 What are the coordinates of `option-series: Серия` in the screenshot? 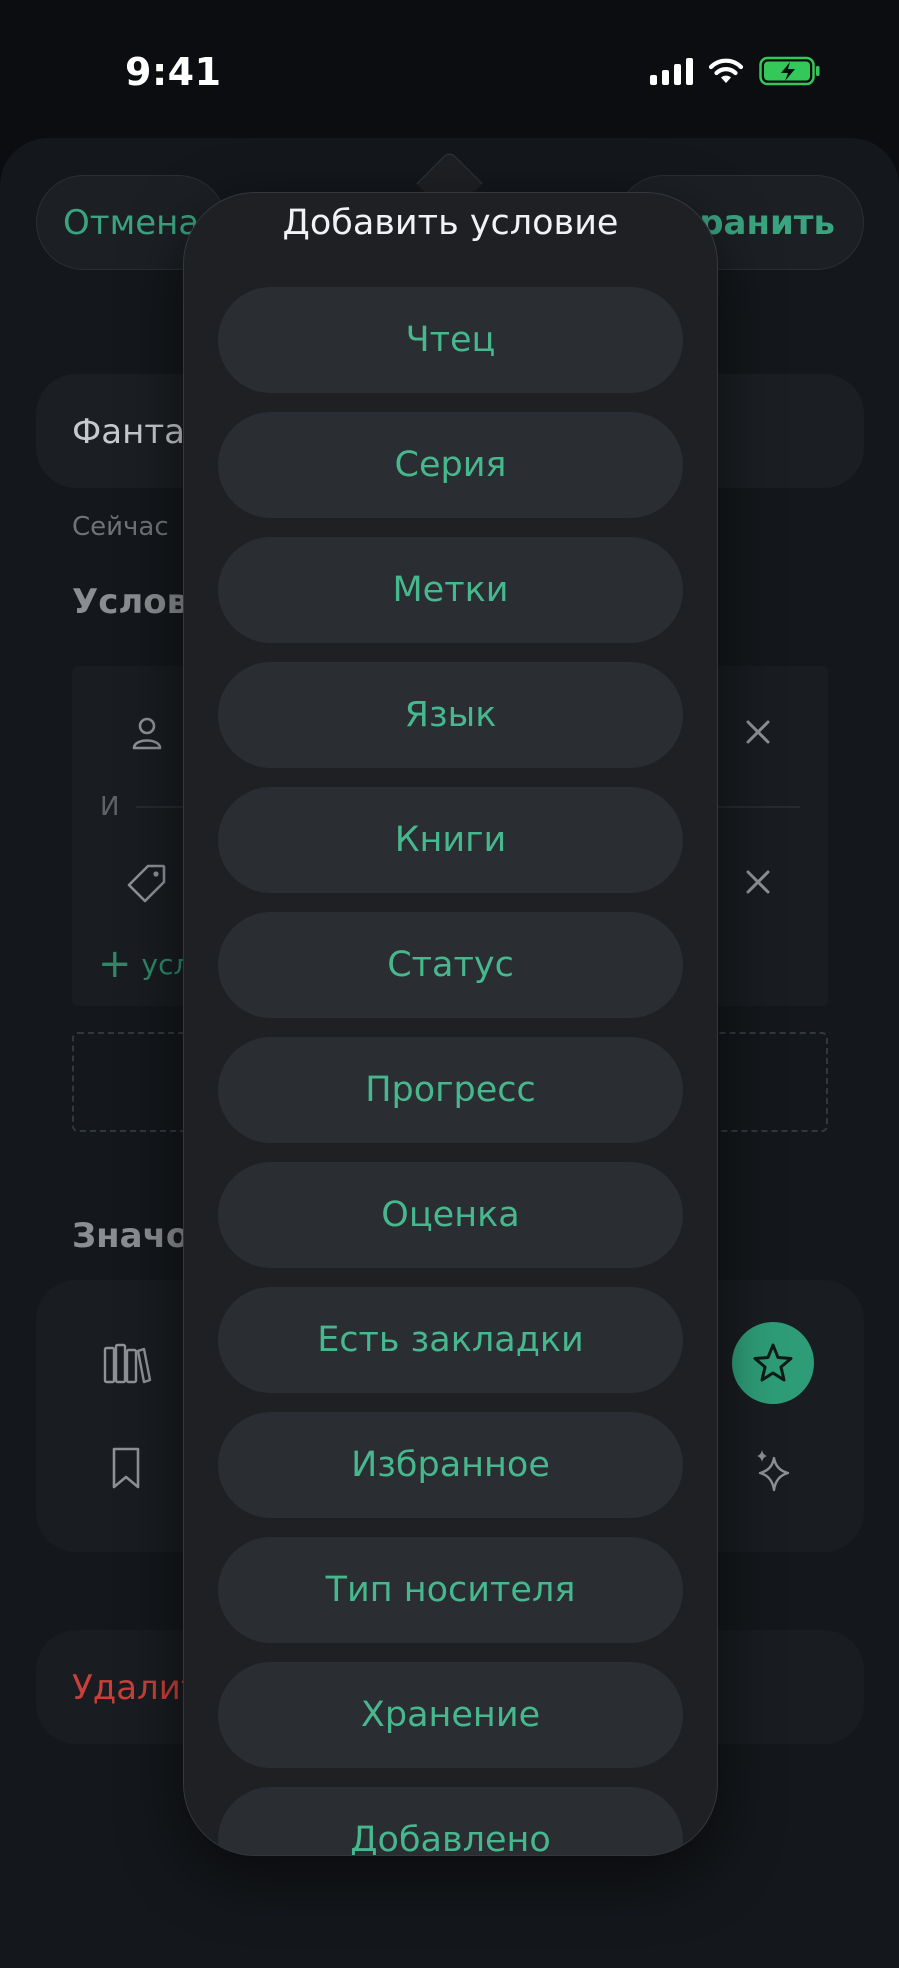 It's located at (450, 465).